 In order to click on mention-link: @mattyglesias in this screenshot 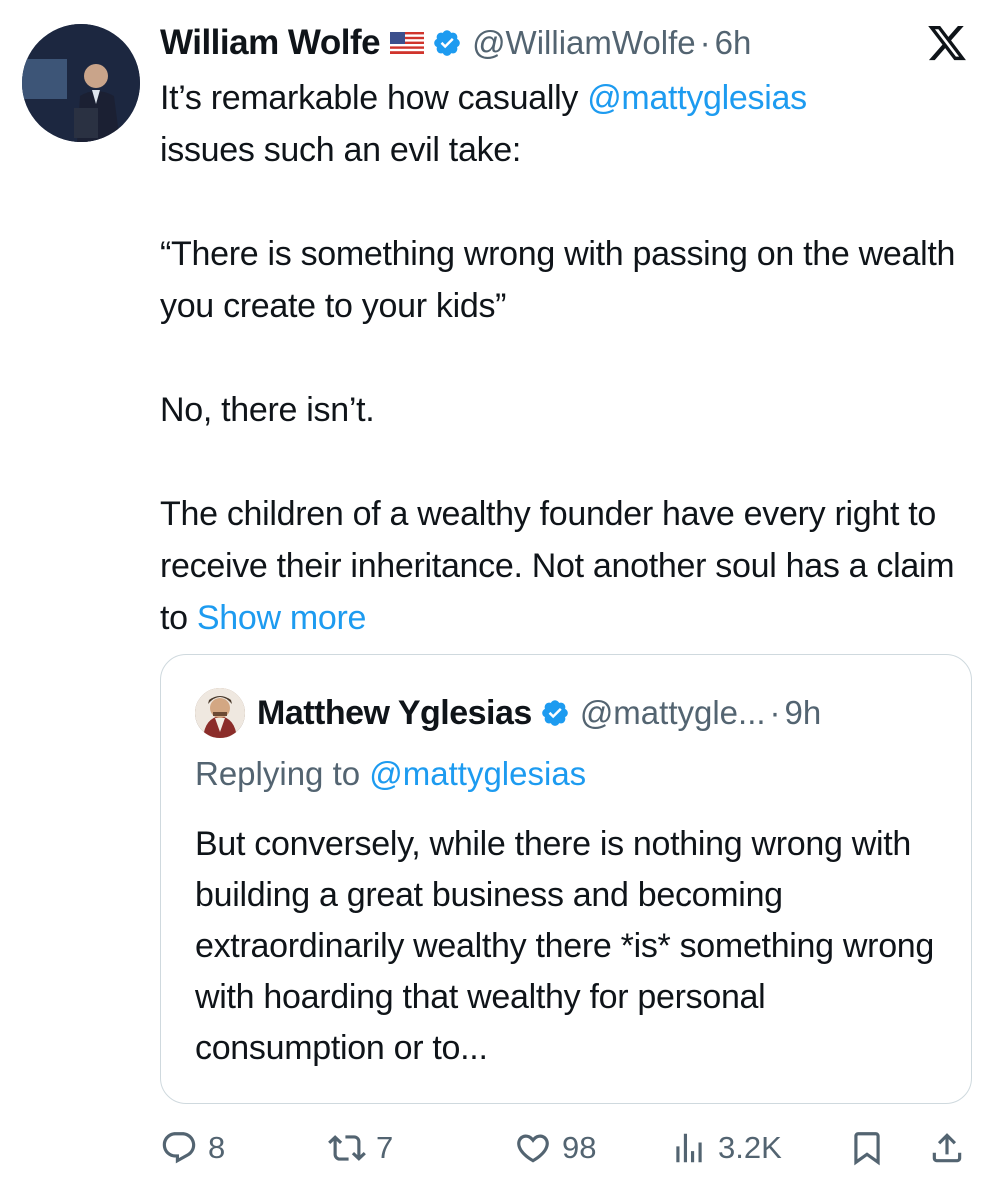, I will do `click(697, 98)`.